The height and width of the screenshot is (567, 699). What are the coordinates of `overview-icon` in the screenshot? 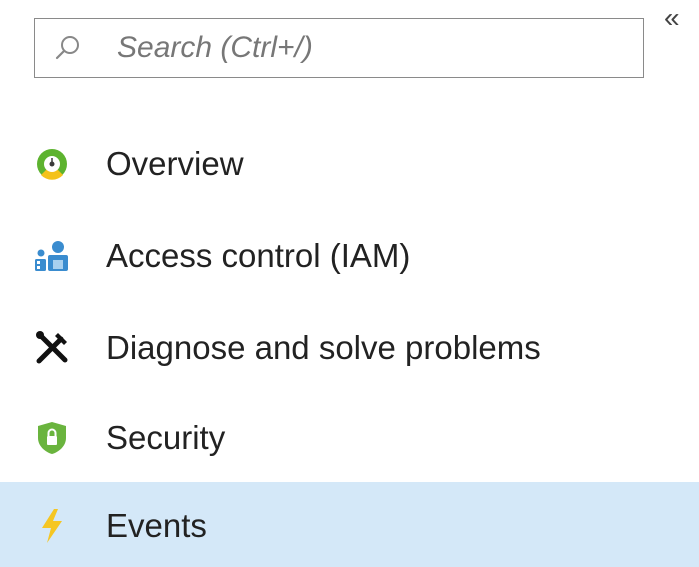 It's located at (52, 164).